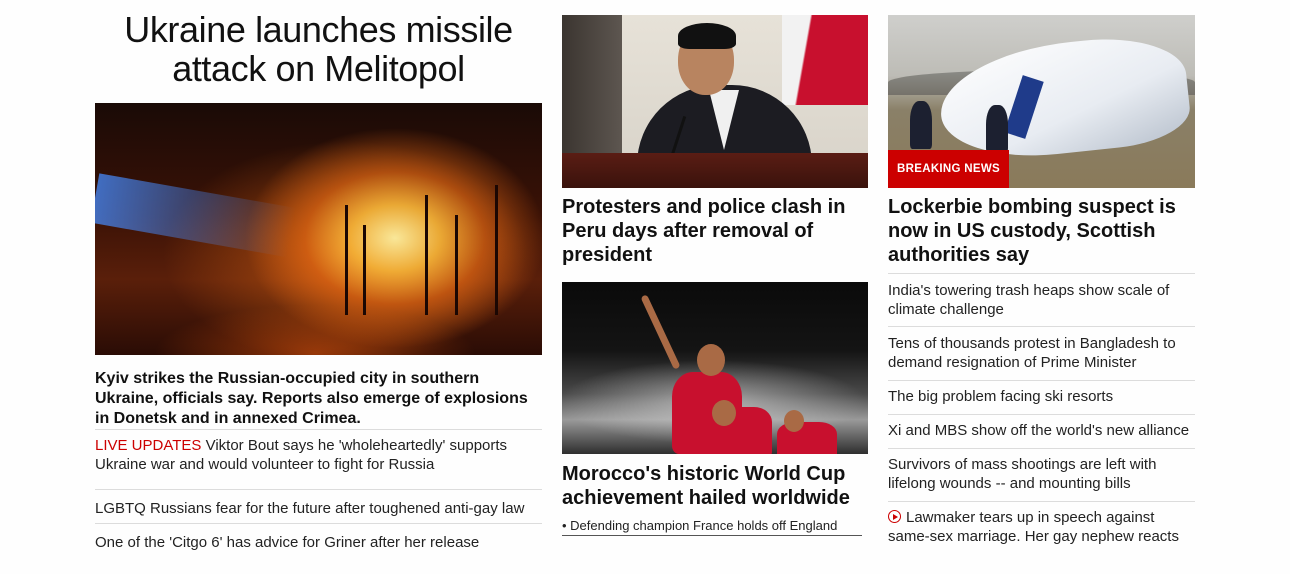 The width and height of the screenshot is (1290, 574). I want to click on live-updates-tag: LIVE UPDATES, so click(148, 445).